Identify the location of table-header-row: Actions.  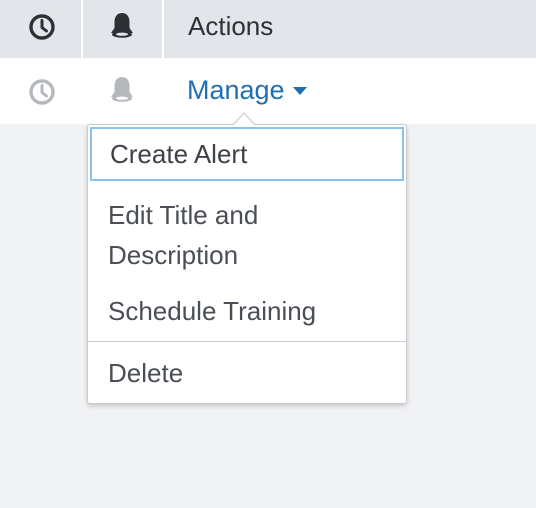
(268, 29).